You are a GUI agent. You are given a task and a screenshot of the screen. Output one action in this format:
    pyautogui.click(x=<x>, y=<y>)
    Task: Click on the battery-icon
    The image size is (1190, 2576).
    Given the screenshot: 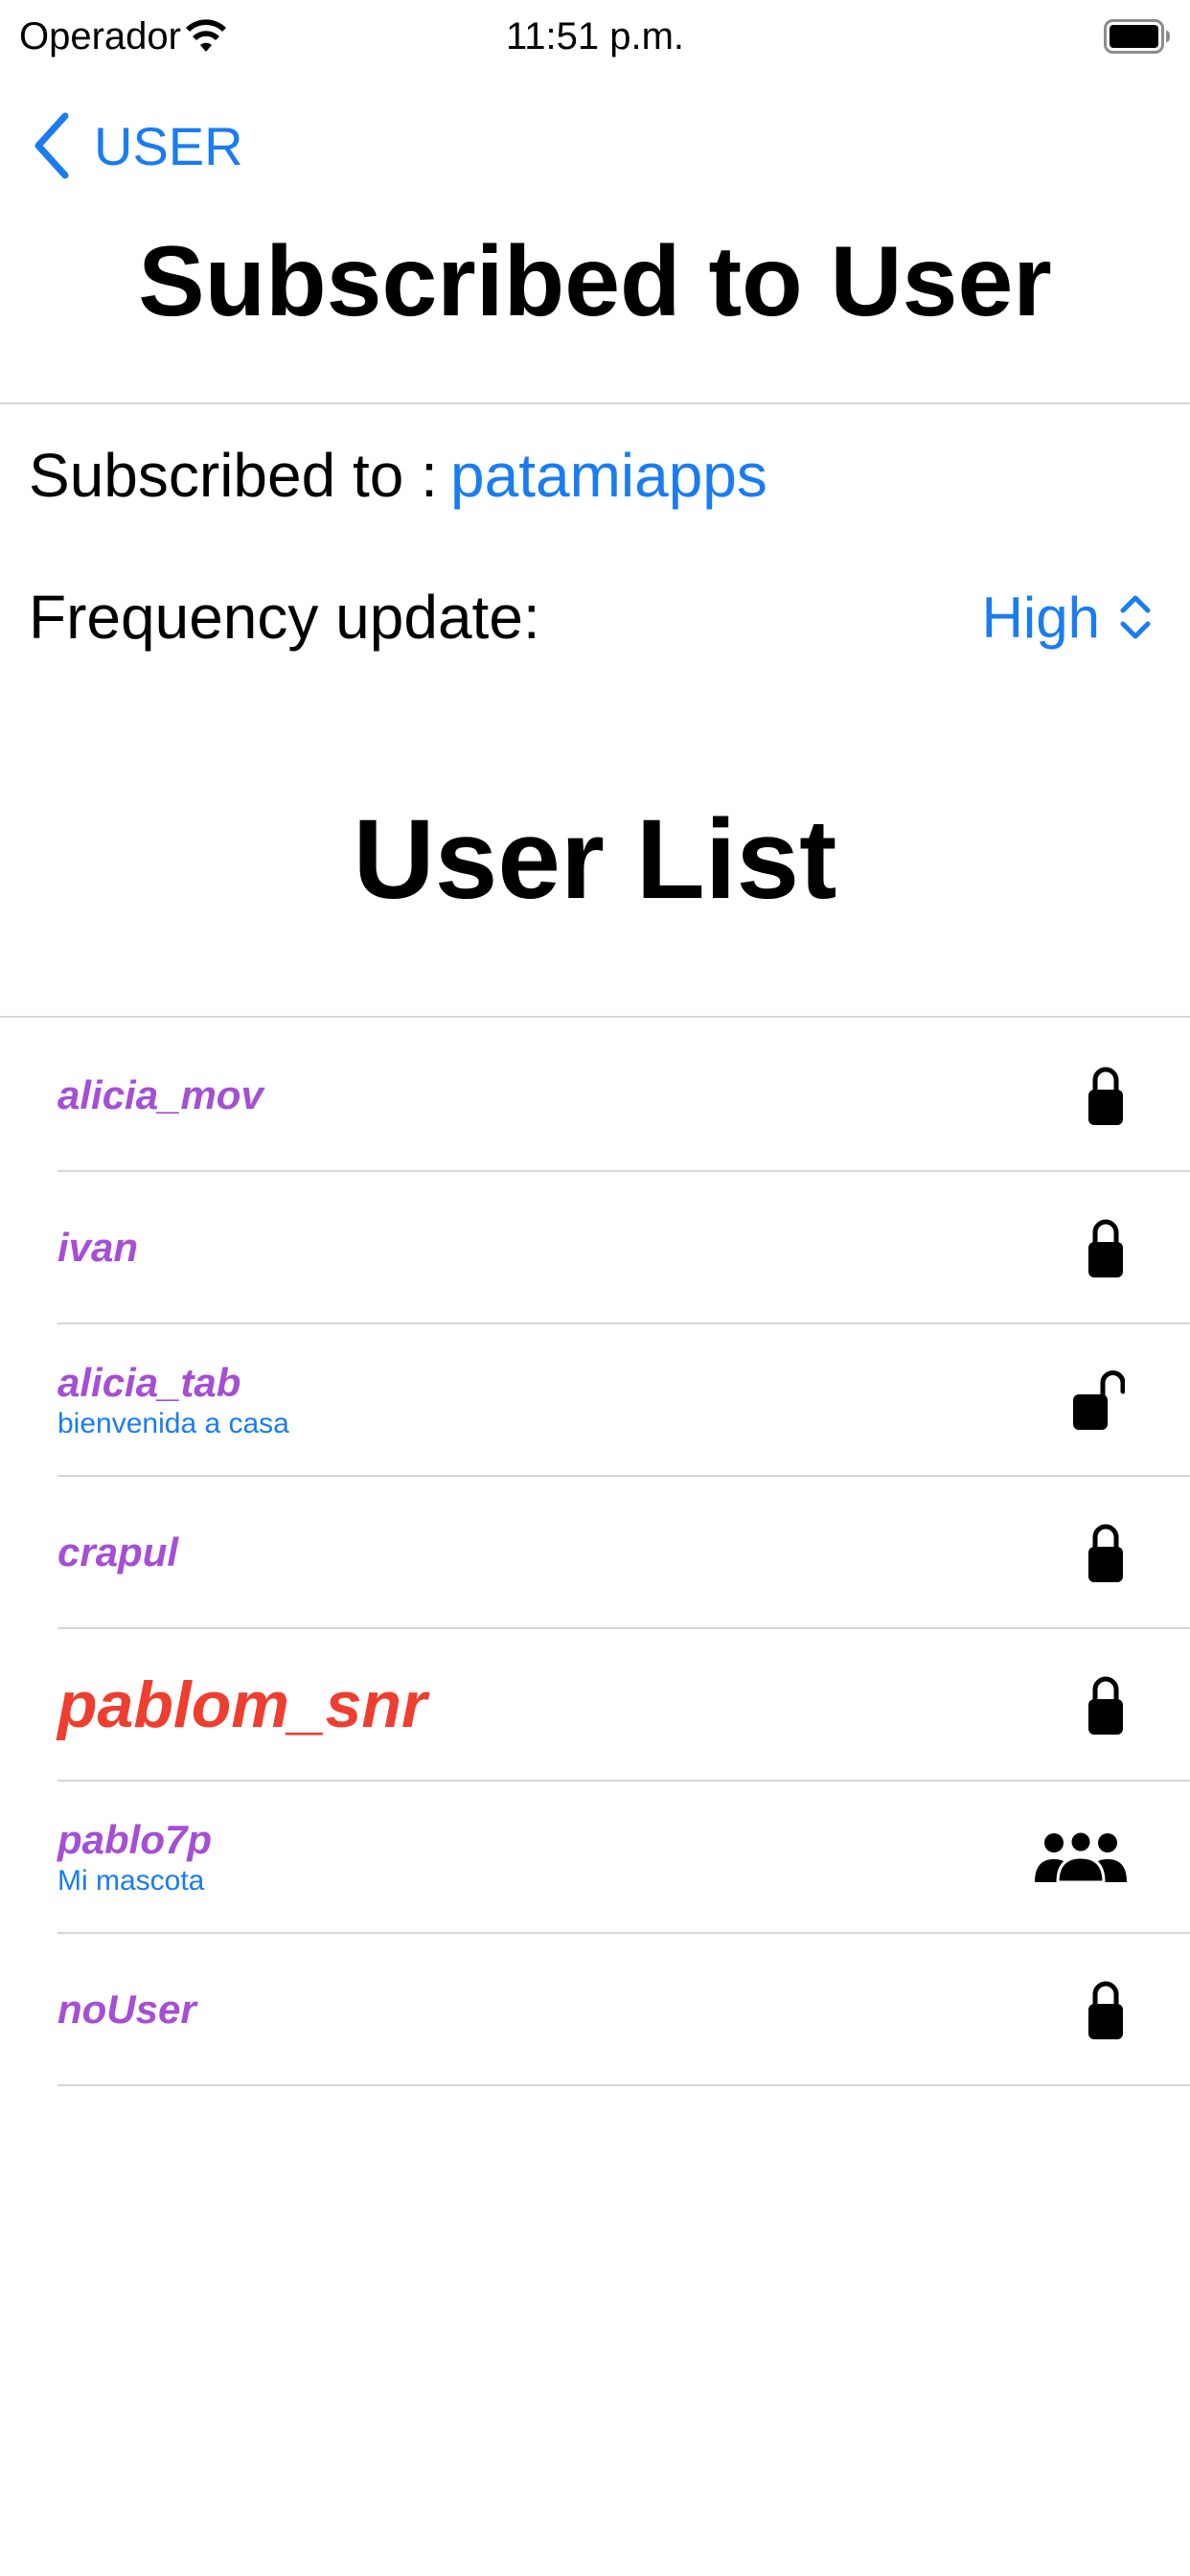 What is the action you would take?
    pyautogui.click(x=1137, y=36)
    